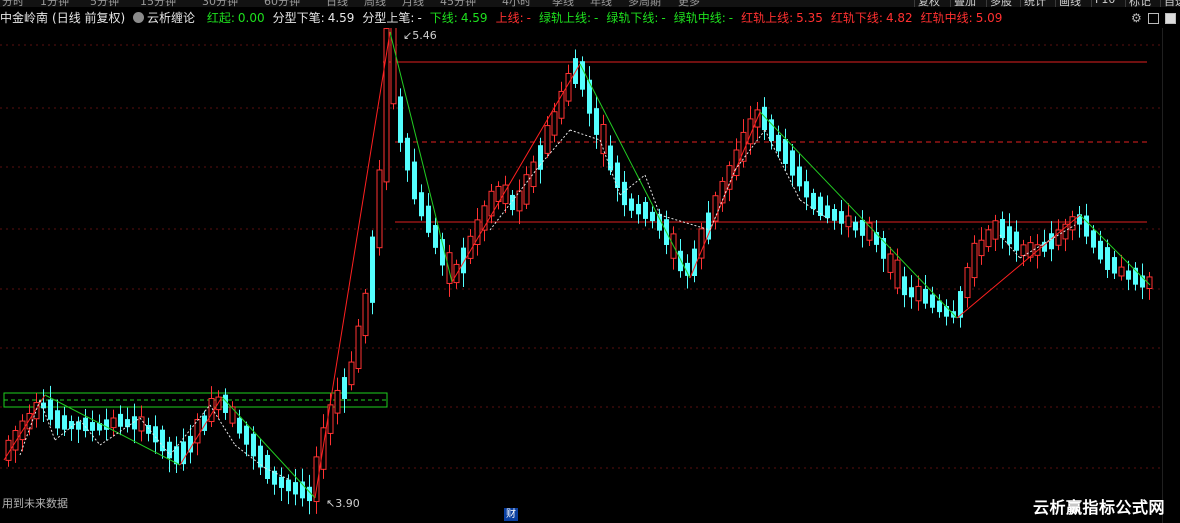  What do you see at coordinates (1170, 3) in the screenshot?
I see `toolbar-button: 自选` at bounding box center [1170, 3].